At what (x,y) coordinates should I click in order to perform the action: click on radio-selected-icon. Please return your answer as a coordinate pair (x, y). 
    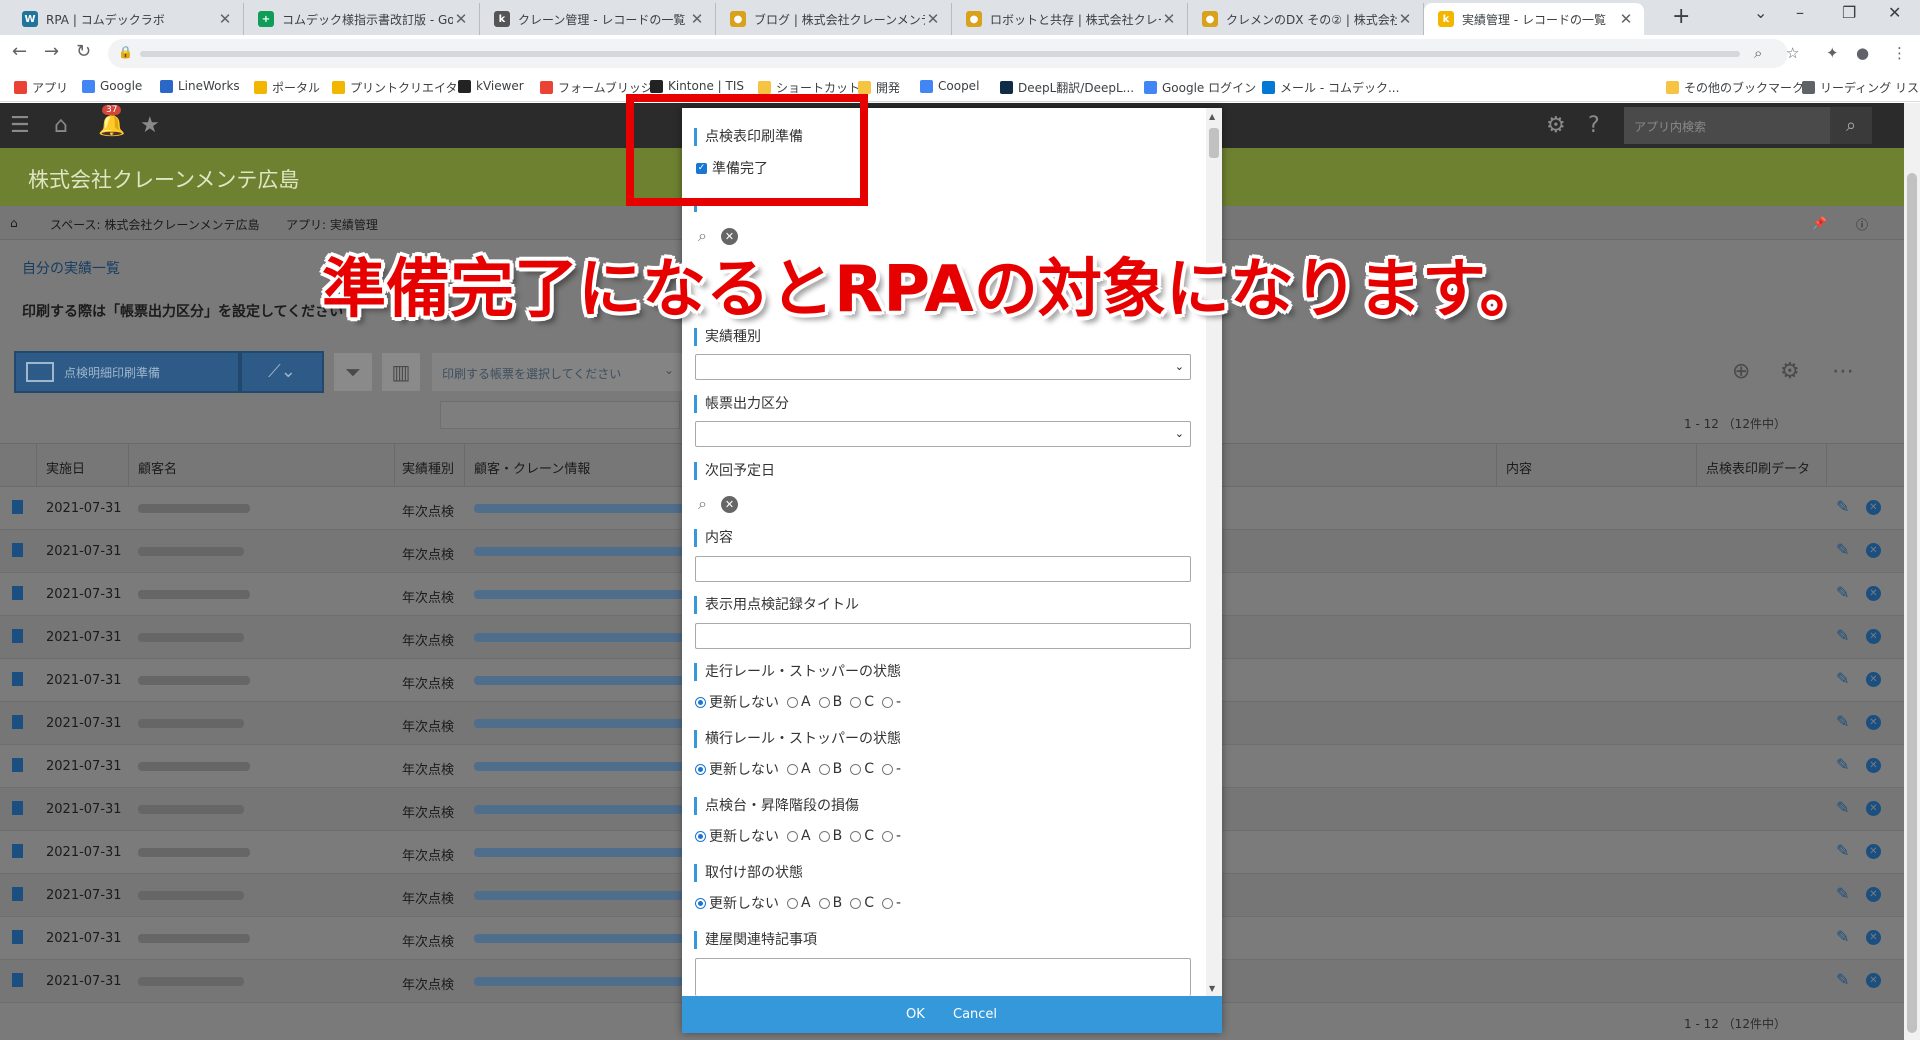
    Looking at the image, I should click on (700, 903).